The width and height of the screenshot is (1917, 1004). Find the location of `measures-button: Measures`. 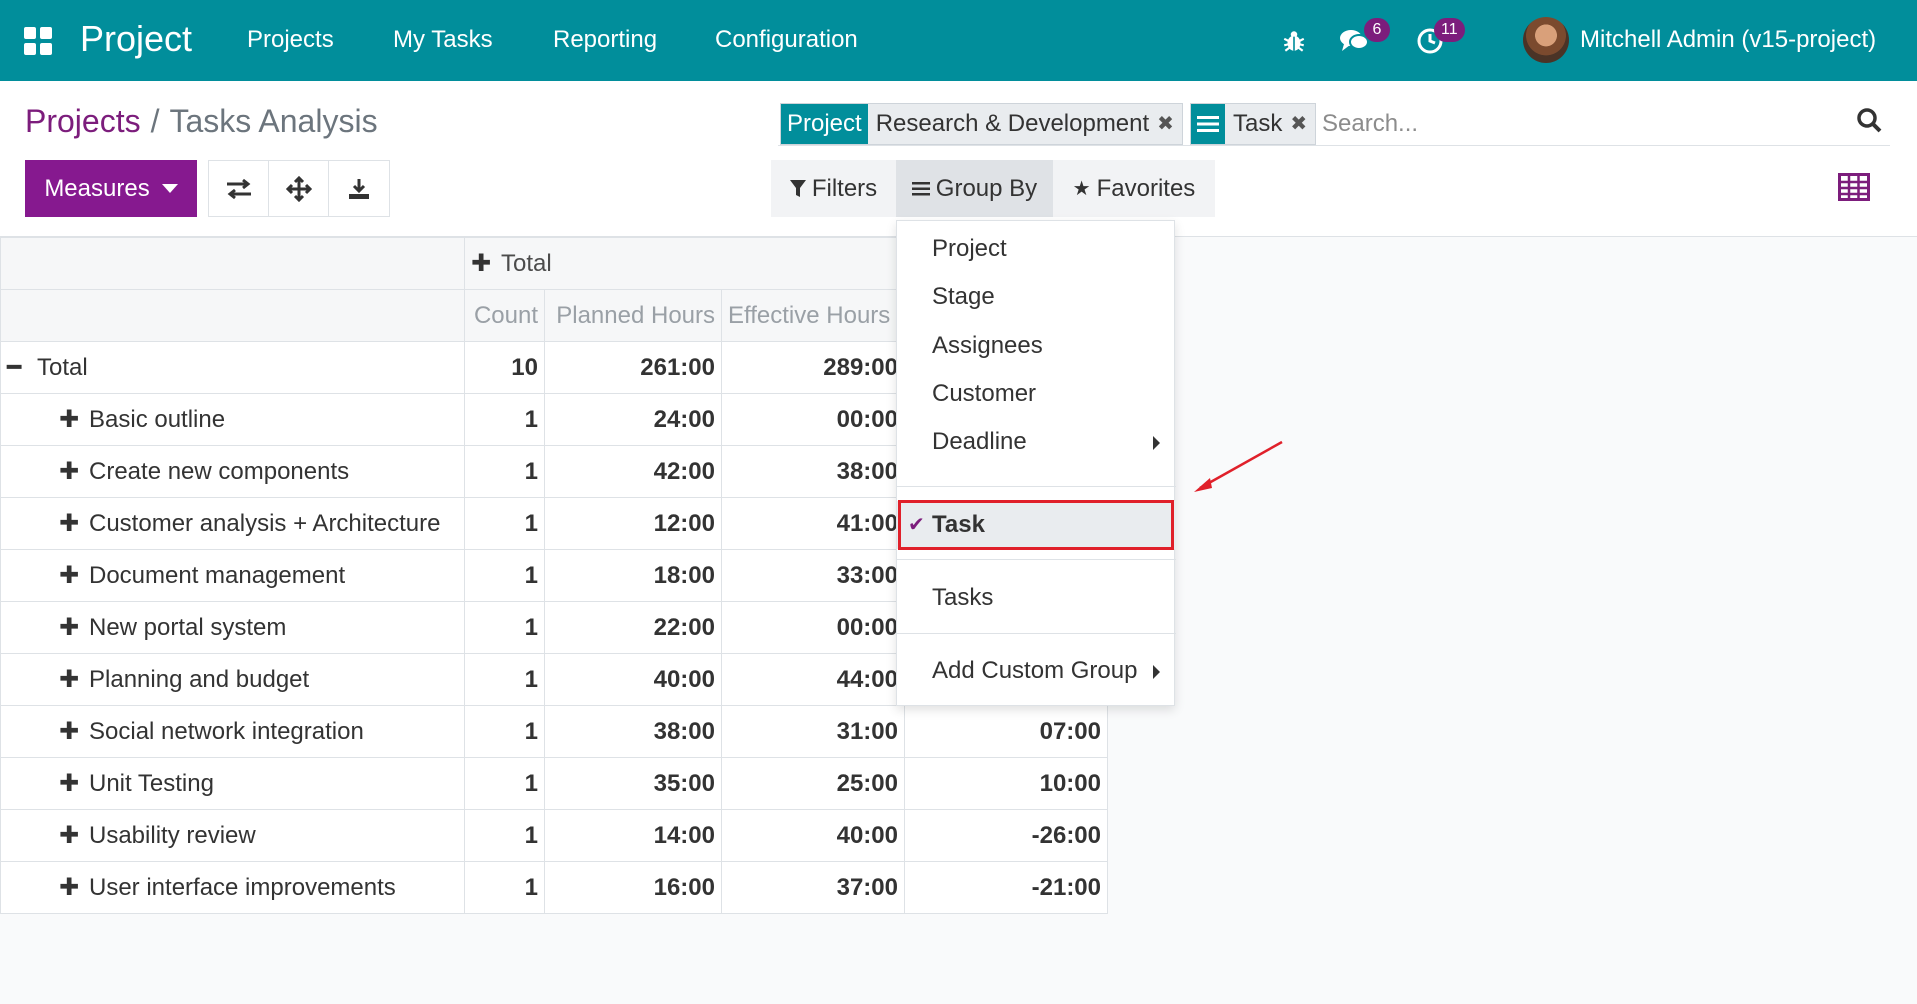

measures-button: Measures is located at coordinates (111, 188).